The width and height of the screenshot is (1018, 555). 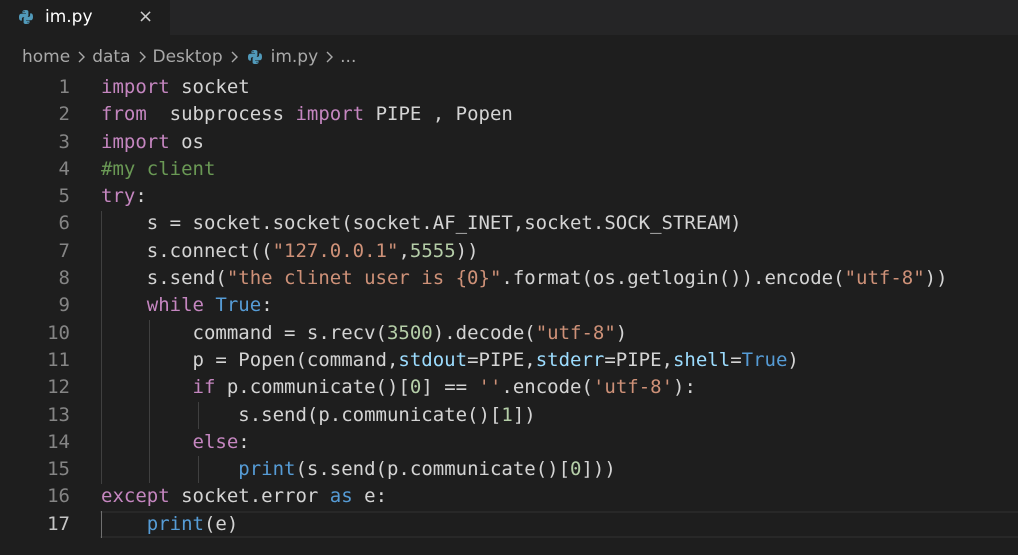 What do you see at coordinates (484, 332) in the screenshot?
I see `code-token: ).decode(` at bounding box center [484, 332].